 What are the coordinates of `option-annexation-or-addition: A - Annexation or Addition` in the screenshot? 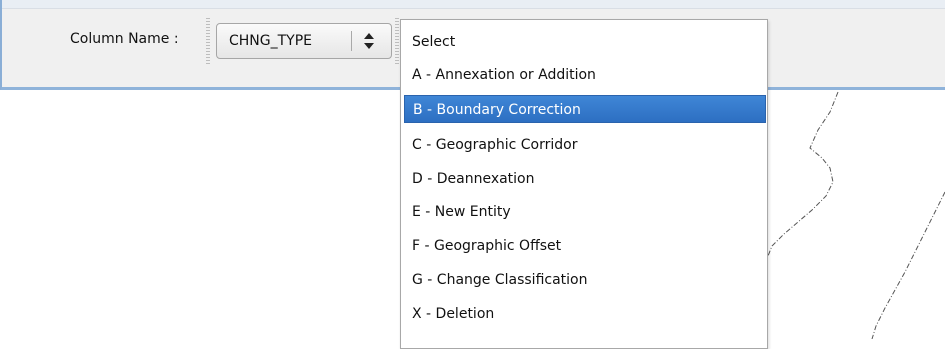 It's located at (585, 75).